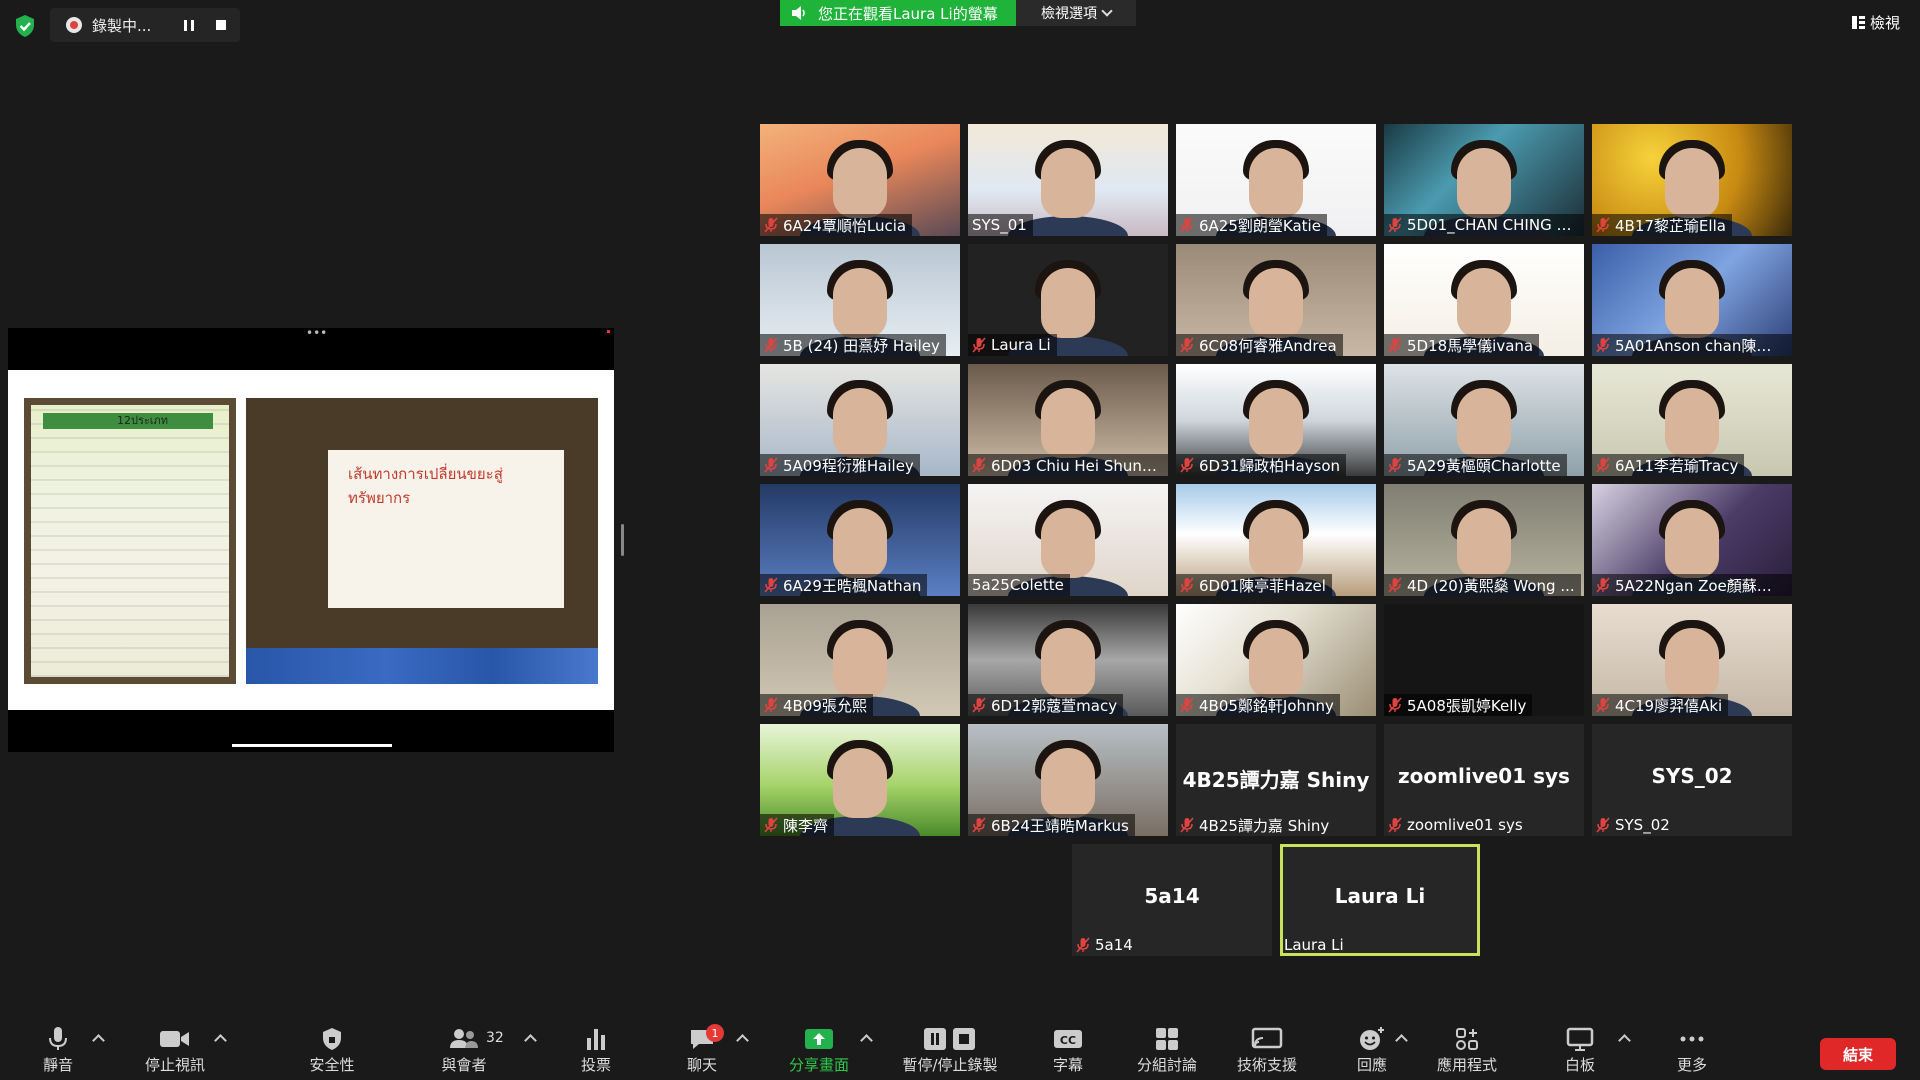  I want to click on view-layout-button: 檢視, so click(1875, 22).